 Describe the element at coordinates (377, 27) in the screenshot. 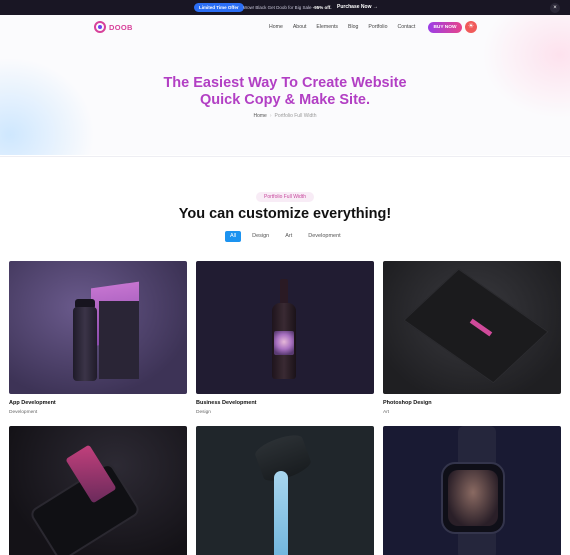

I see `nav-item-portfolio: Portfolio` at that location.